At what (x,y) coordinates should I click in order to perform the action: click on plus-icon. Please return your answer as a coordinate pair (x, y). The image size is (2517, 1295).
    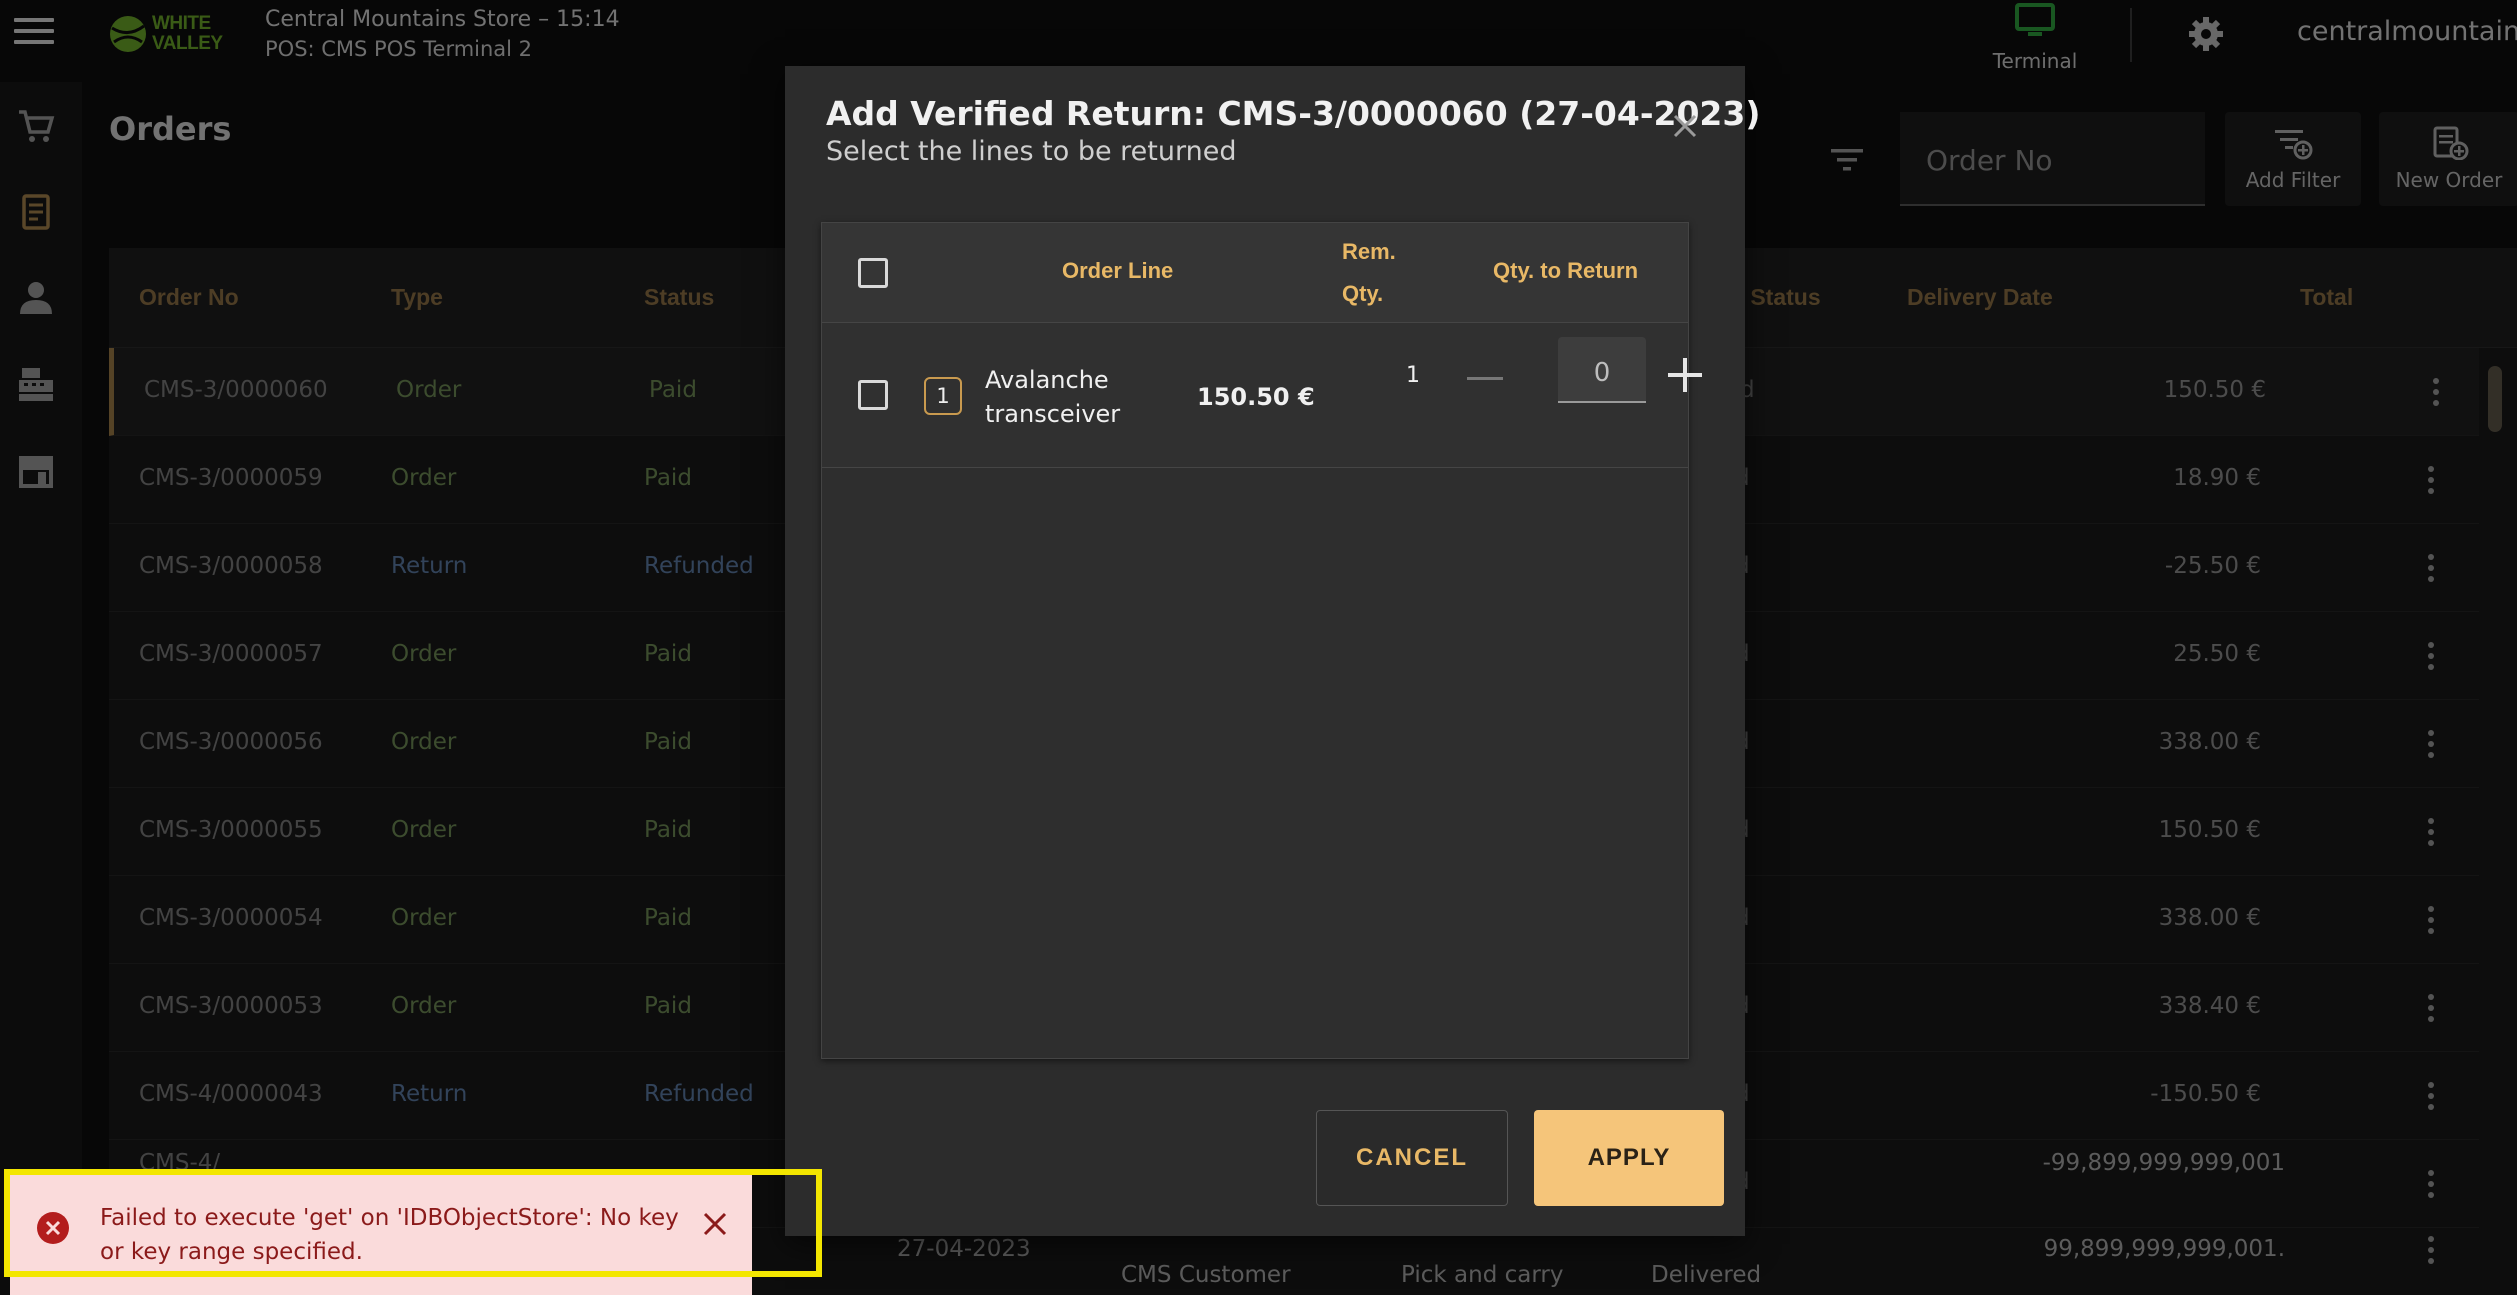
    Looking at the image, I should click on (1685, 375).